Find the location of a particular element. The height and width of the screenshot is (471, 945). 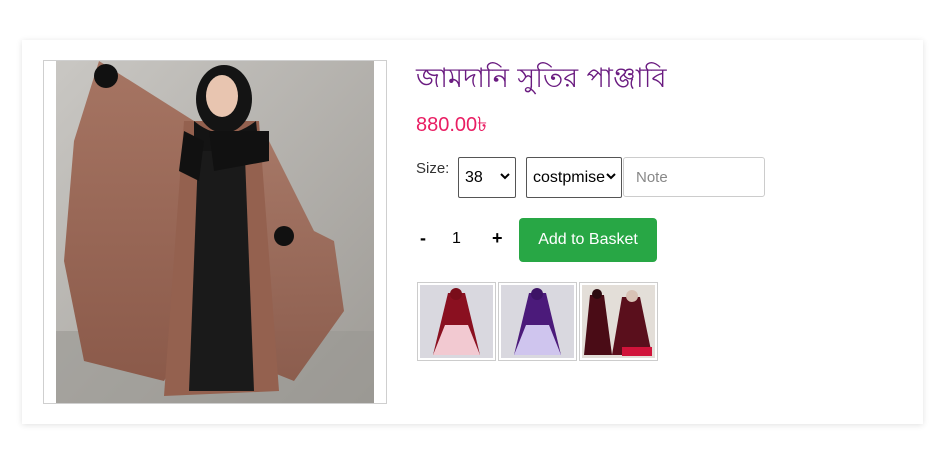

note-input: Note is located at coordinates (694, 177).